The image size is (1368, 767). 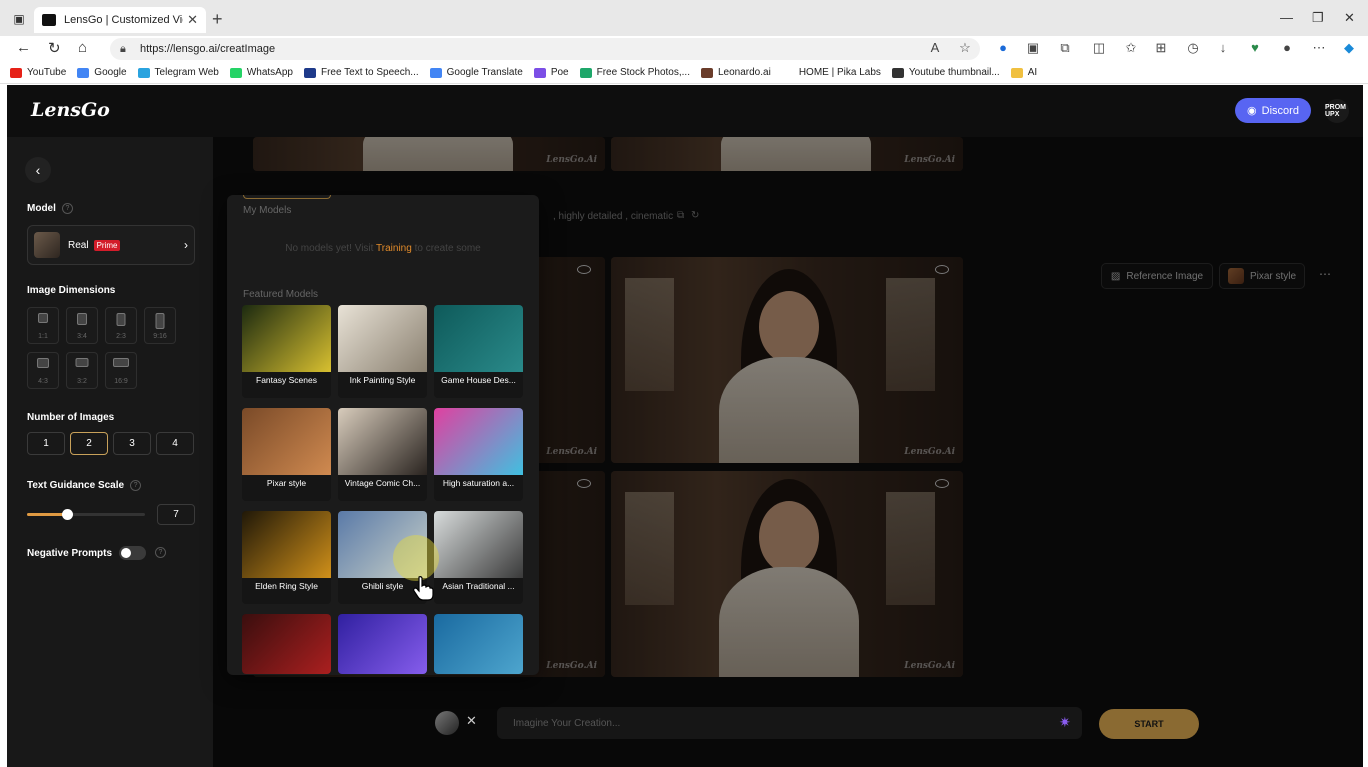 I want to click on dimension-option: 3:4, so click(x=82, y=325).